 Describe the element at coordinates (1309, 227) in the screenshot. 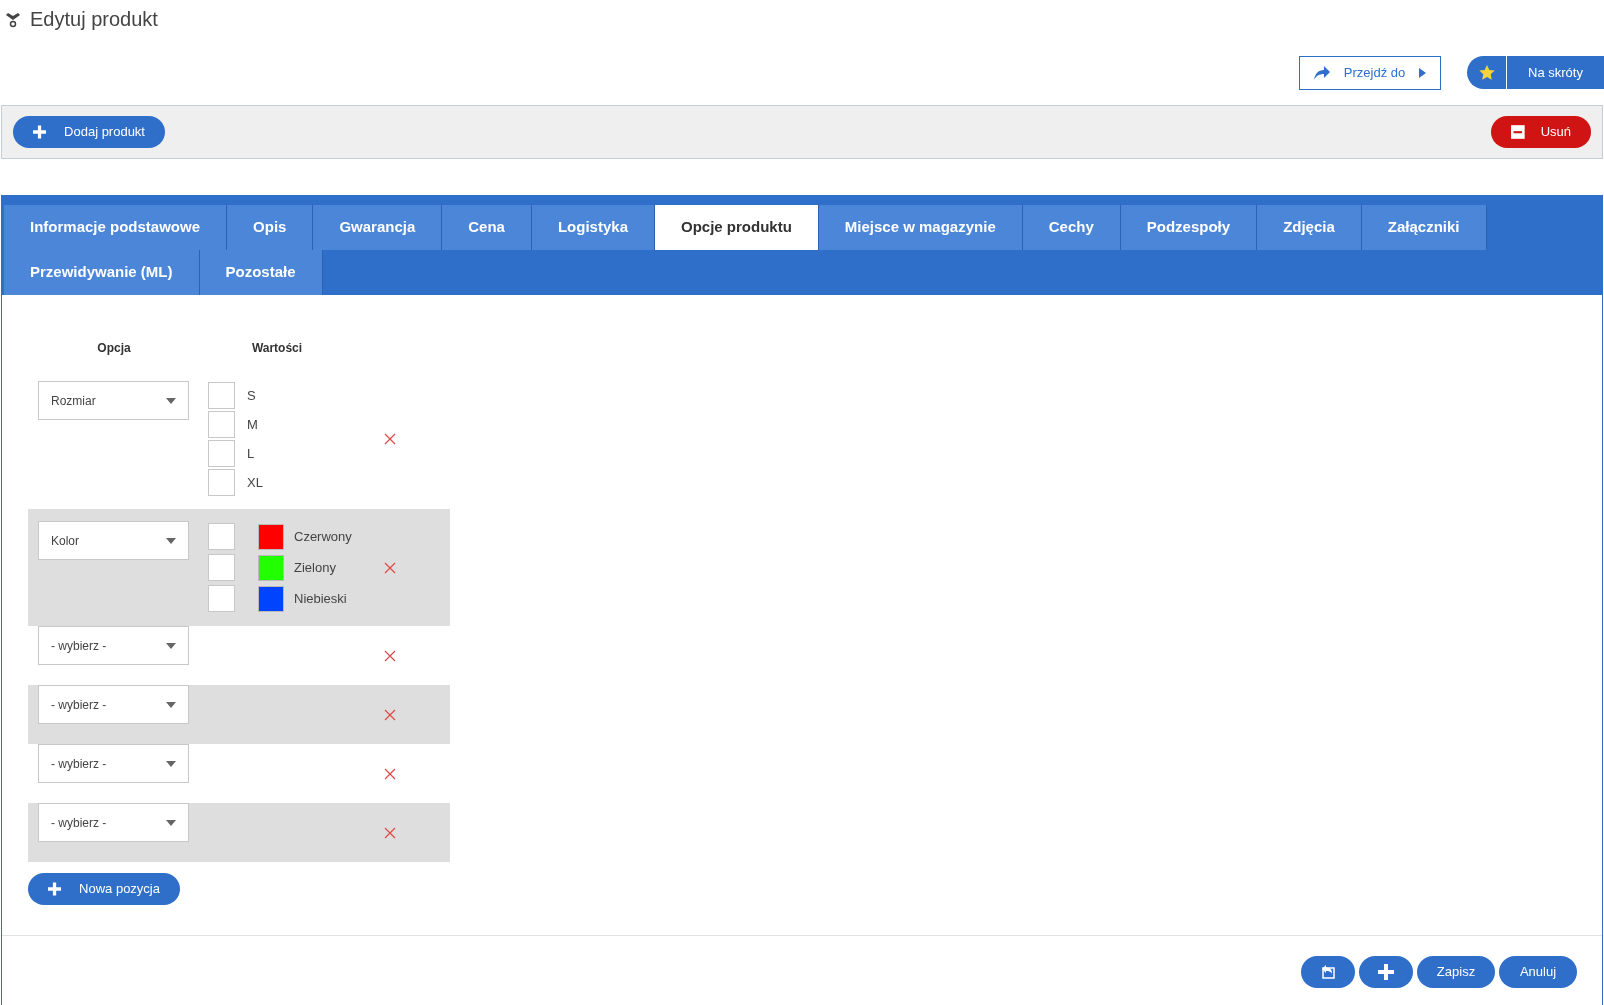

I see `tab: Zdjęcia` at that location.